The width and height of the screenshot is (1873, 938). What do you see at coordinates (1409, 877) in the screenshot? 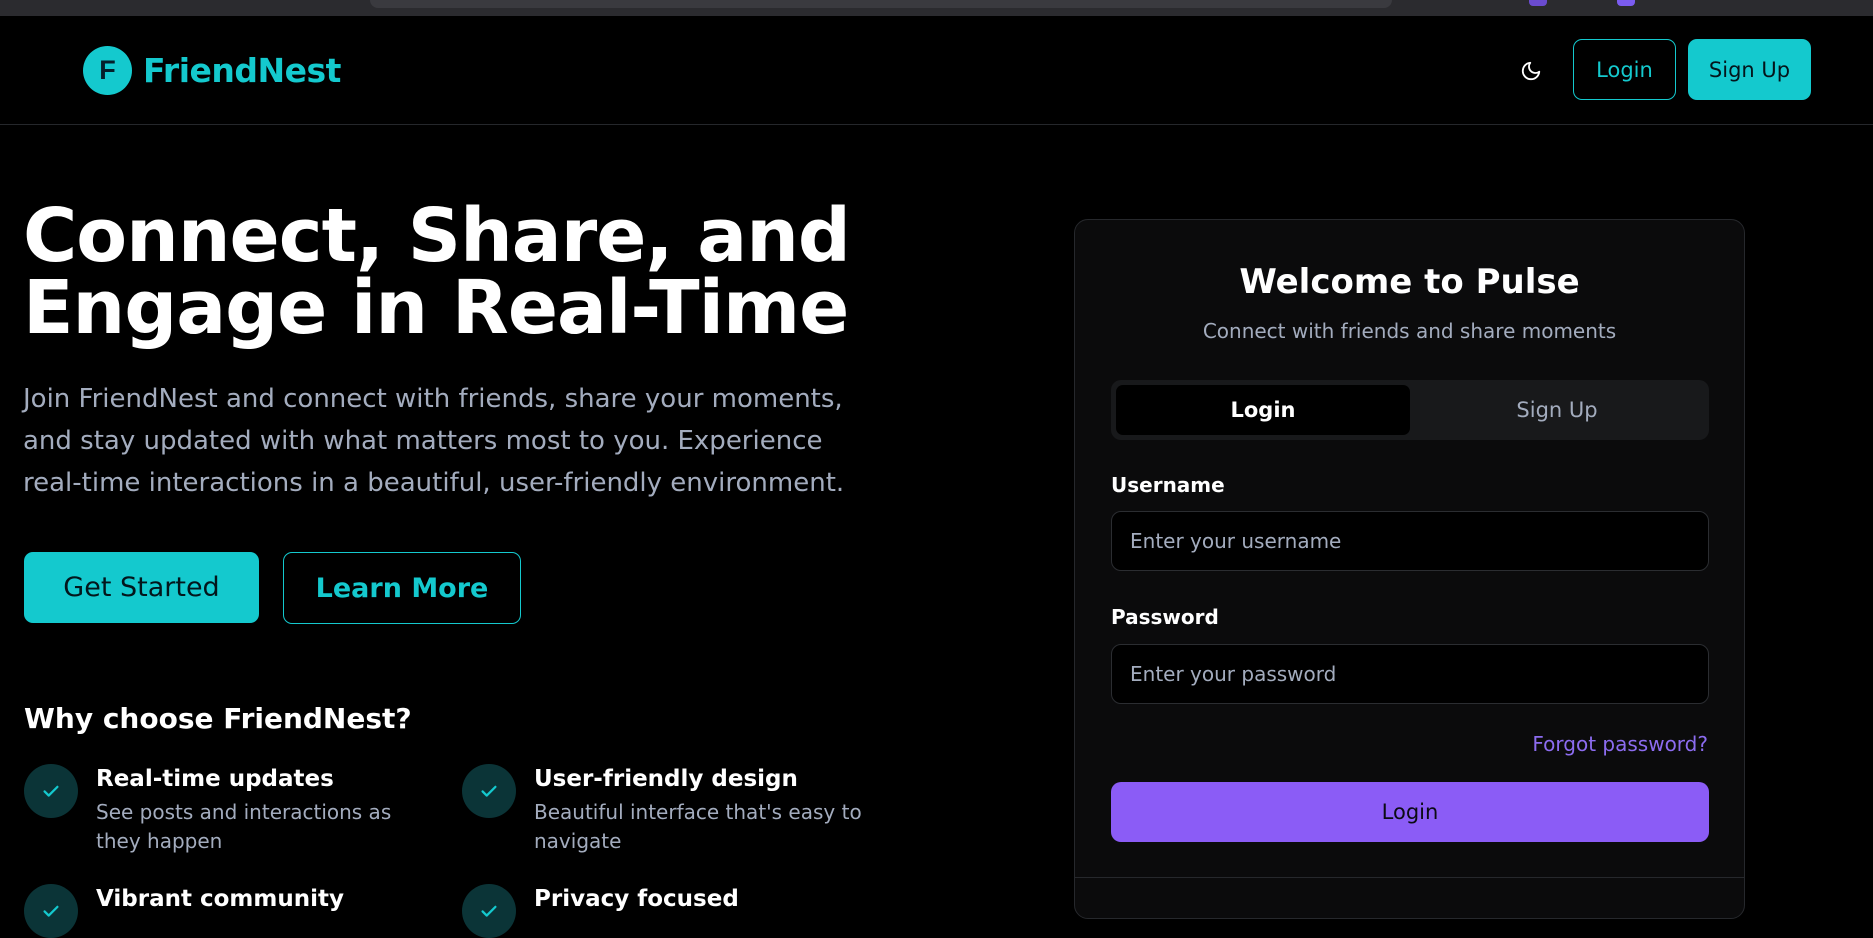
I see `card-divider` at bounding box center [1409, 877].